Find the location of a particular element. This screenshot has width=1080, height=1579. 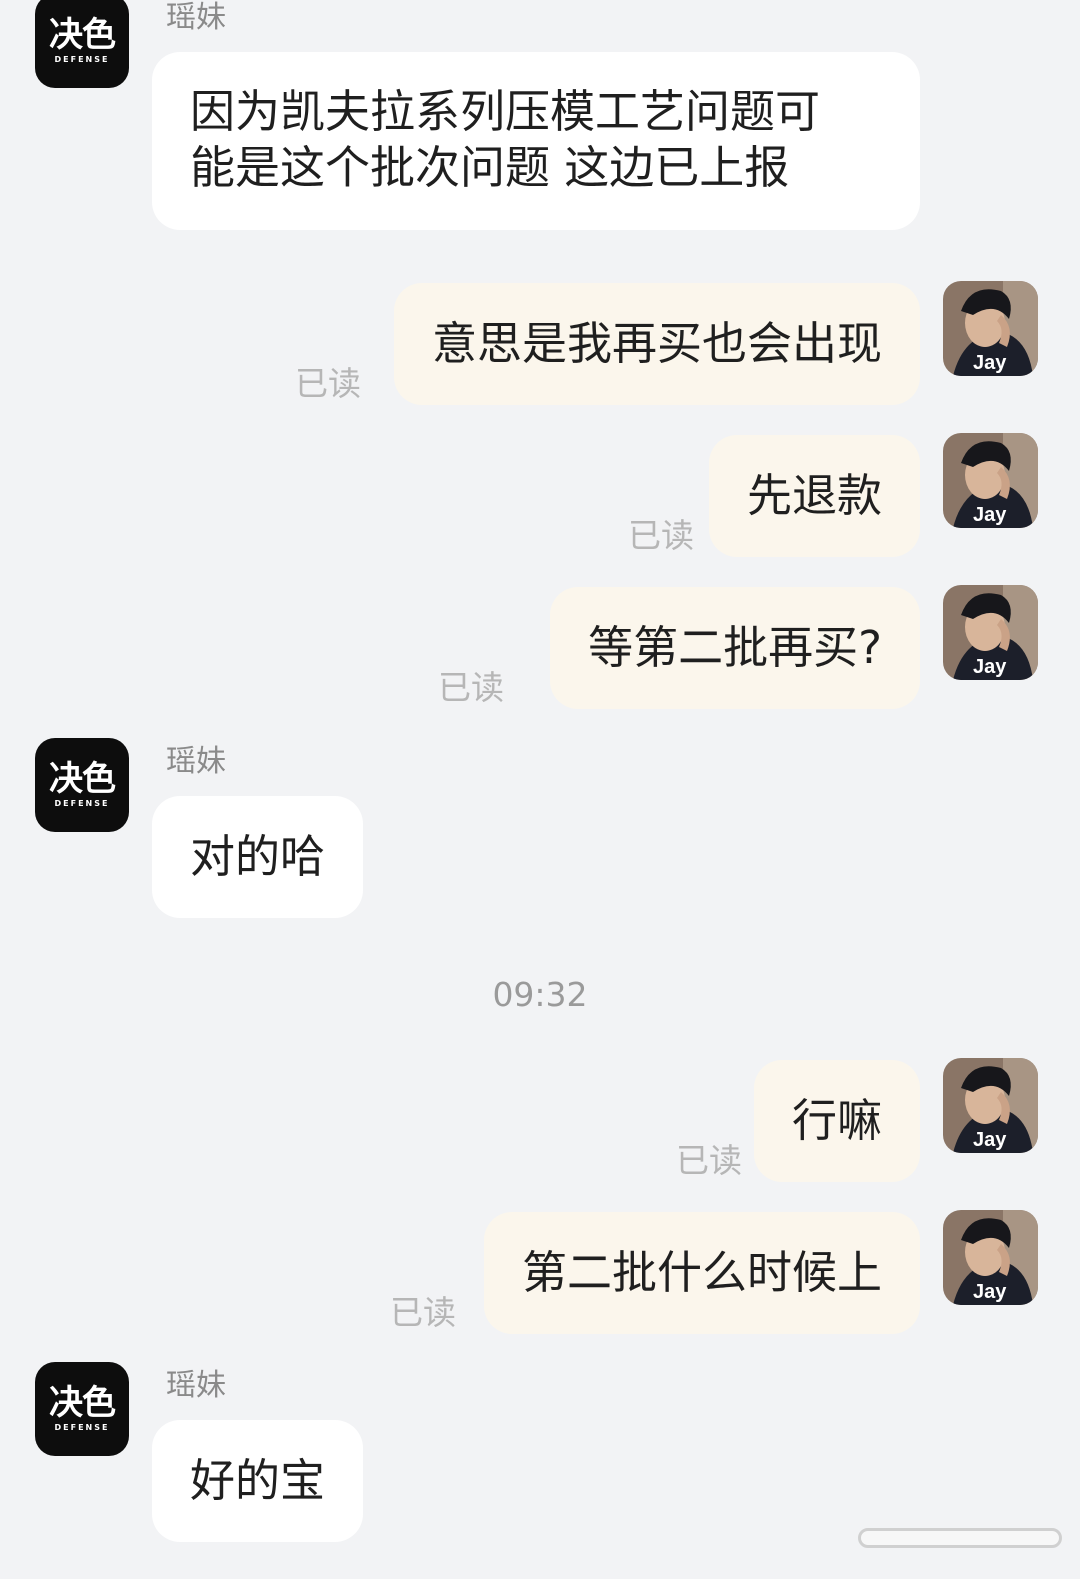

outgoing-message-bubble: 意思是我再买也会出现 is located at coordinates (656, 344).